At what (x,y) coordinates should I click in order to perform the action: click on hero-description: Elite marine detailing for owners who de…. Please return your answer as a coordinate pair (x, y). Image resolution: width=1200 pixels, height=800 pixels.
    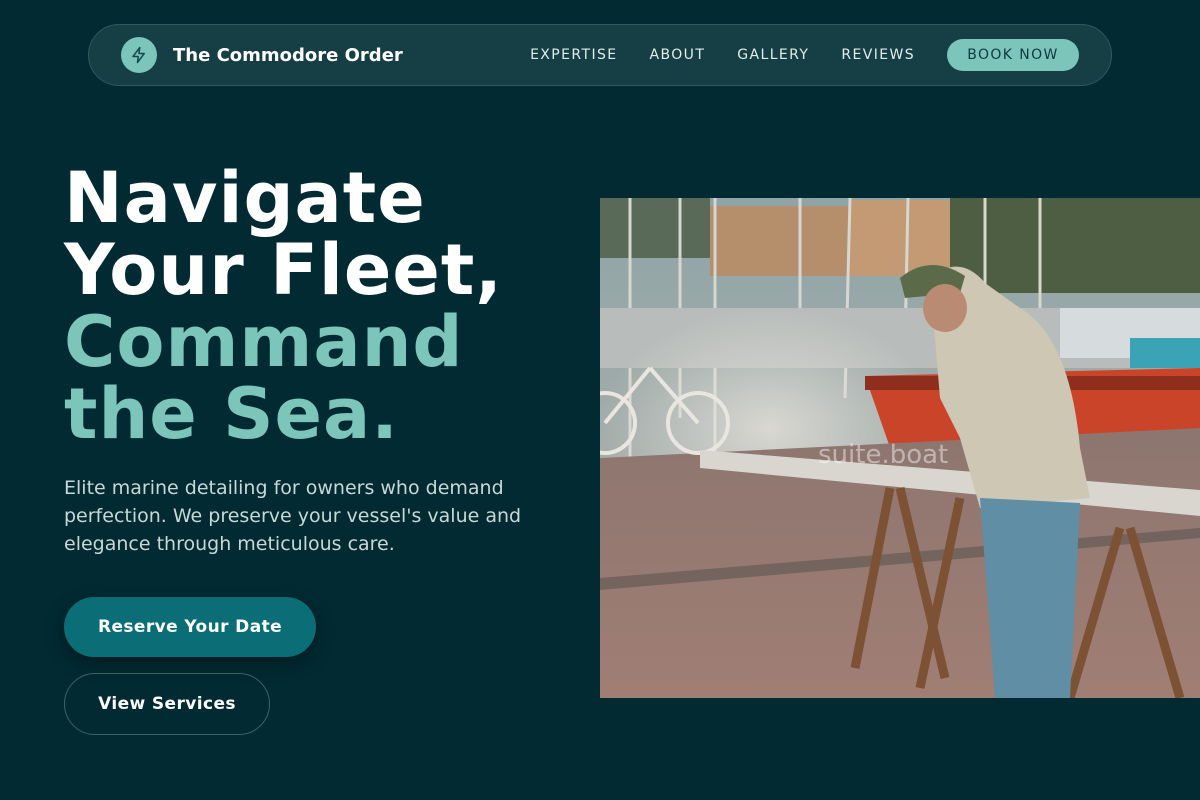
    Looking at the image, I should click on (293, 516).